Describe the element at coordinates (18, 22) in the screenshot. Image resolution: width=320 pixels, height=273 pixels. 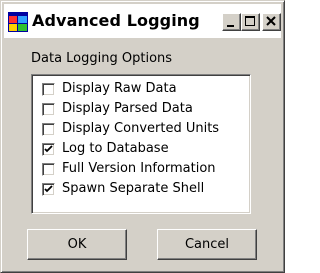
I see `app-window-icon` at that location.